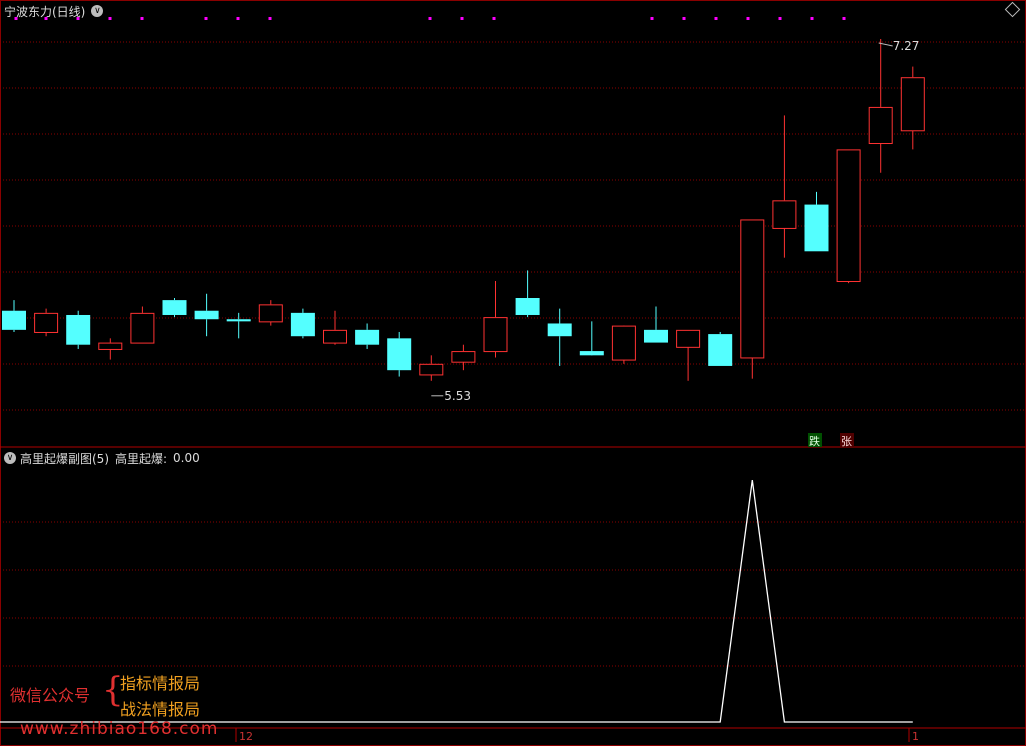 This screenshot has width=1026, height=746. I want to click on signal-down-label: 跌, so click(814, 441).